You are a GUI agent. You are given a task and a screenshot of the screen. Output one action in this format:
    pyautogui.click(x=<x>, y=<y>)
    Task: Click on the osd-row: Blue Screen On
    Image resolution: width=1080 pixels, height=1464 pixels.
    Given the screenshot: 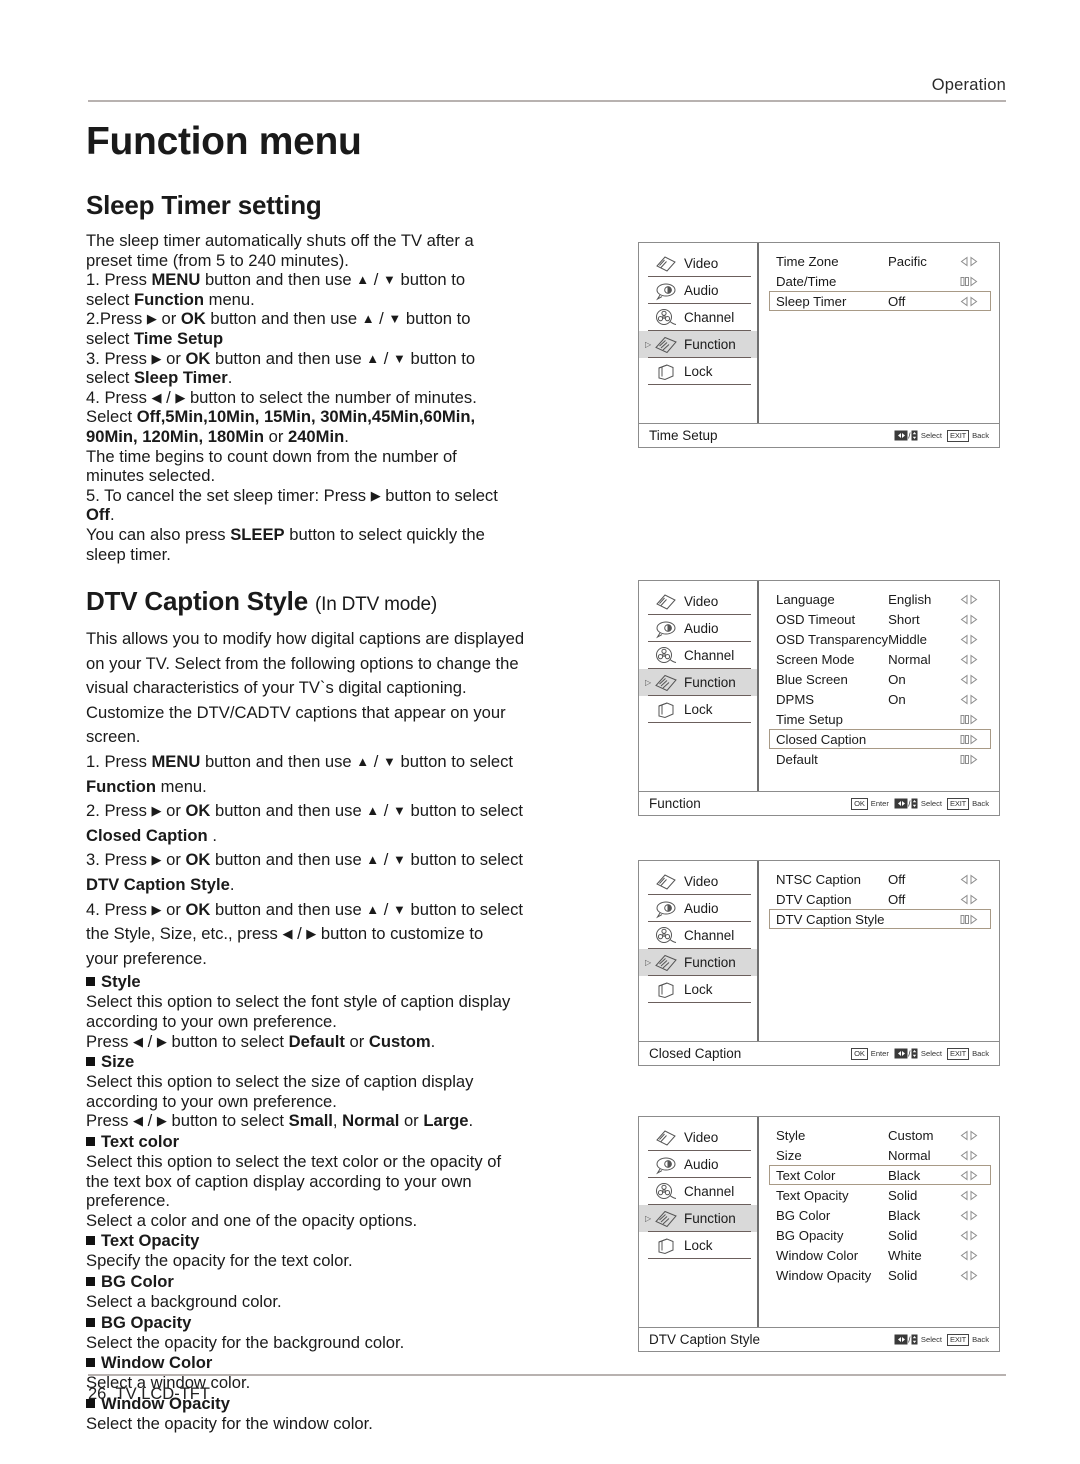 What is the action you would take?
    pyautogui.click(x=880, y=679)
    